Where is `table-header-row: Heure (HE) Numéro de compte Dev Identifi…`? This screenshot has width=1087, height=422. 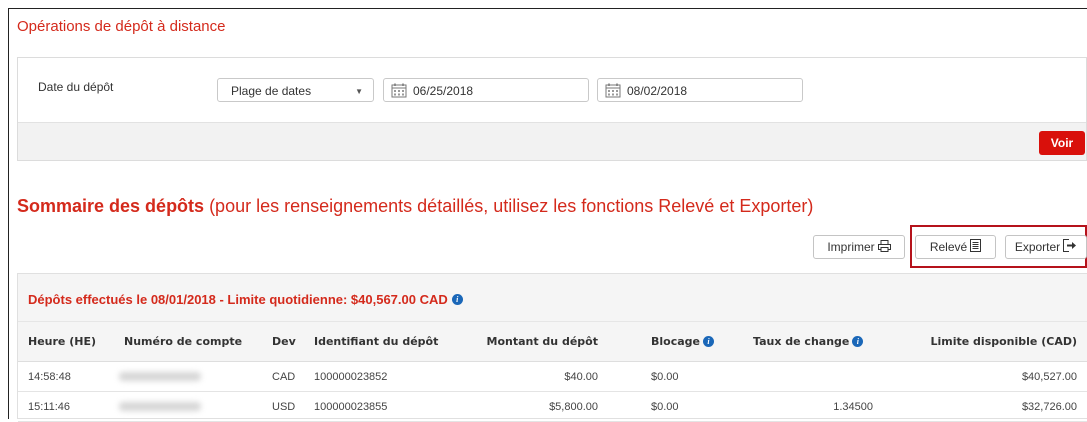
table-header-row: Heure (HE) Numéro de compte Dev Identifi… is located at coordinates (552, 342).